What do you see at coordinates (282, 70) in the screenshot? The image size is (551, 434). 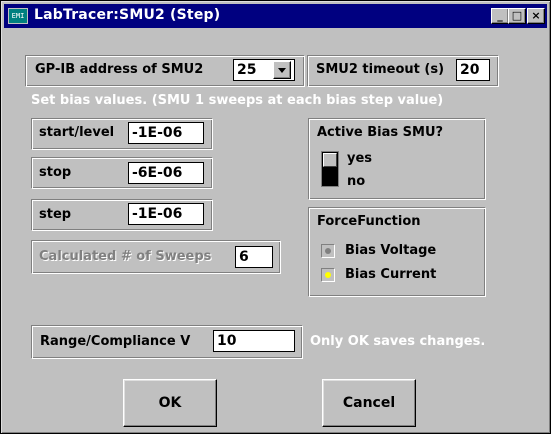 I see `chevron-down-icon` at bounding box center [282, 70].